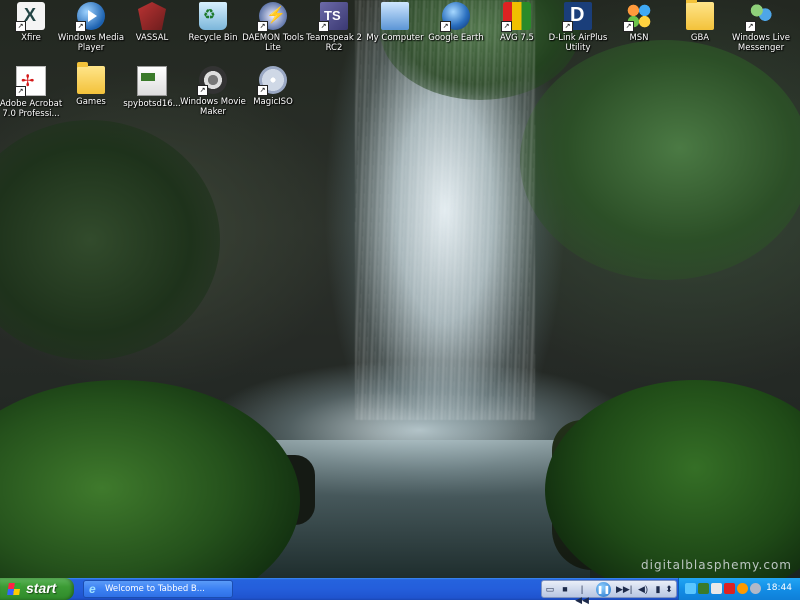  I want to click on stop-button: ■, so click(565, 589).